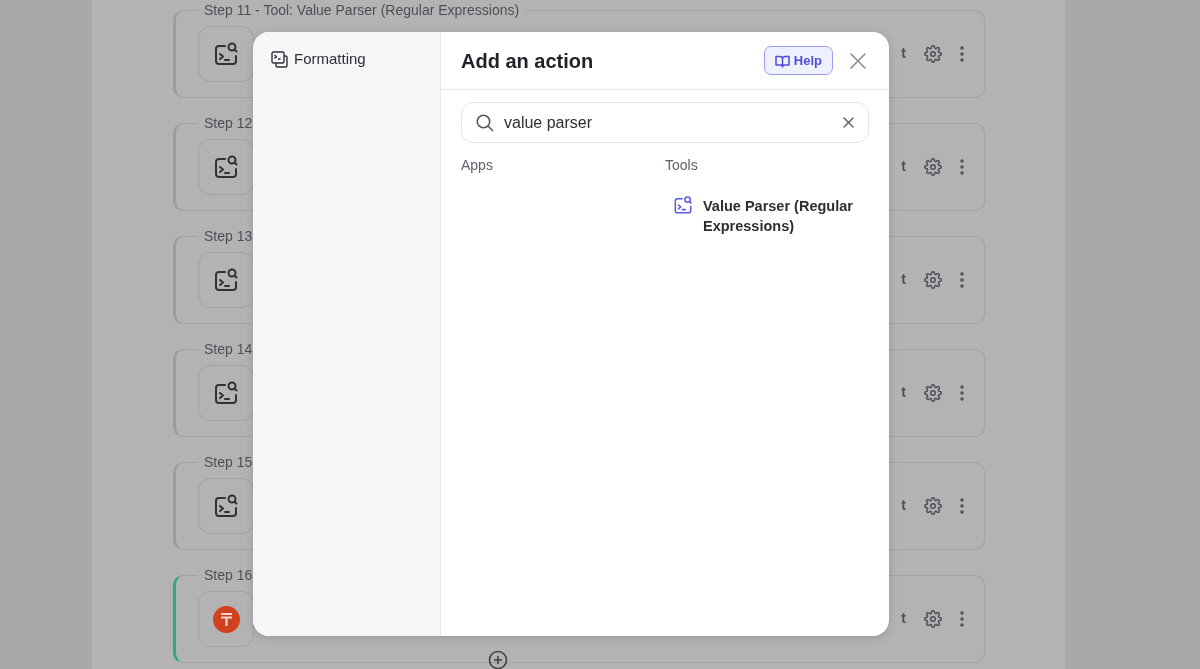 Image resolution: width=1200 pixels, height=669 pixels. I want to click on app-logo-icon, so click(226, 619).